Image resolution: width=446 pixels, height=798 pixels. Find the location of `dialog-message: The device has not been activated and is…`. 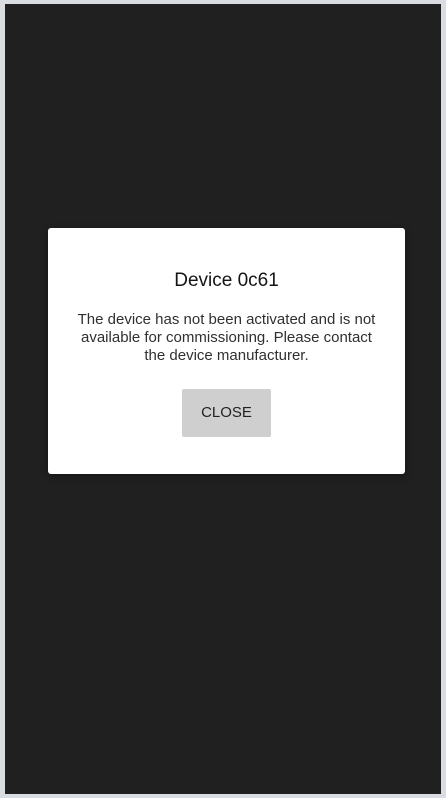

dialog-message: The device has not been activated and is… is located at coordinates (226, 337).